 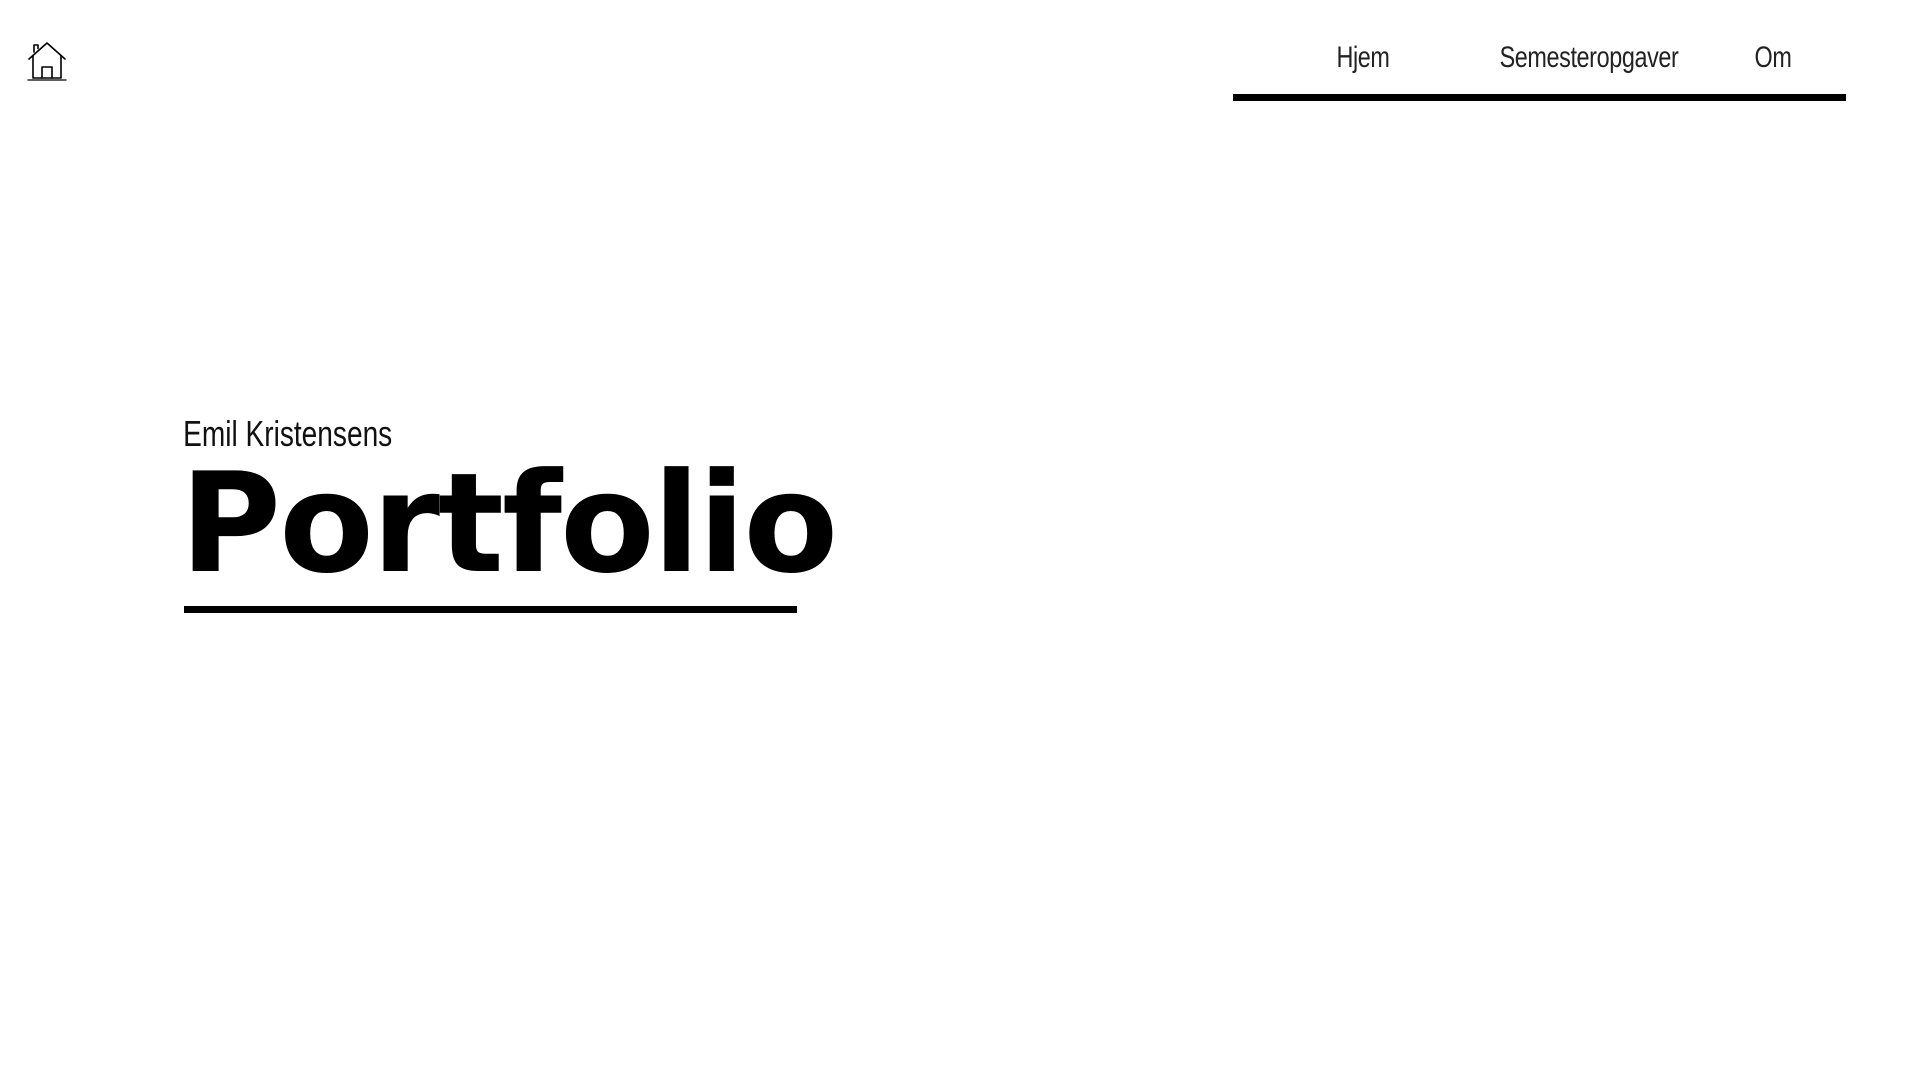 I want to click on nav-items: Hjem Semesteropgaver Om, so click(x=1539, y=64).